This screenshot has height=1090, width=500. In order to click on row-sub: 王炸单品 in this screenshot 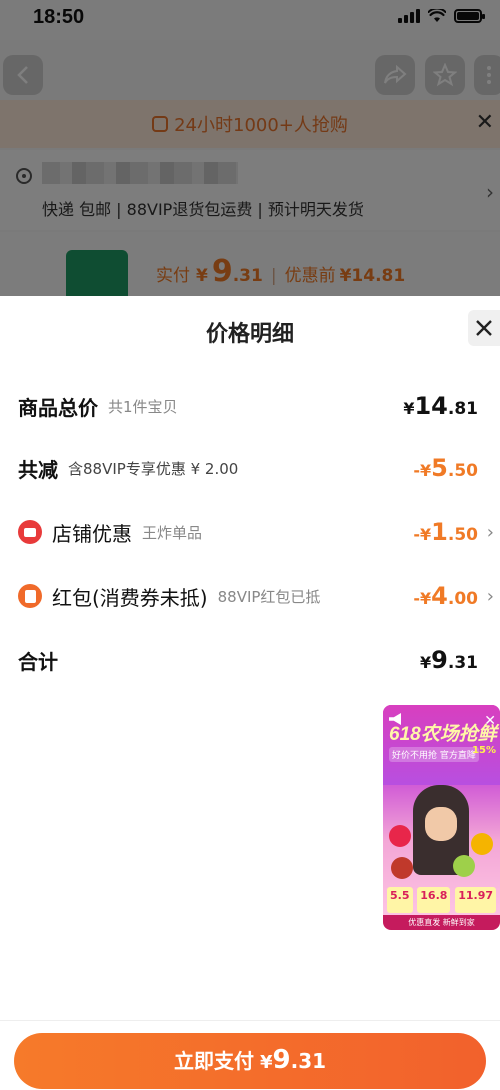, I will do `click(172, 532)`.